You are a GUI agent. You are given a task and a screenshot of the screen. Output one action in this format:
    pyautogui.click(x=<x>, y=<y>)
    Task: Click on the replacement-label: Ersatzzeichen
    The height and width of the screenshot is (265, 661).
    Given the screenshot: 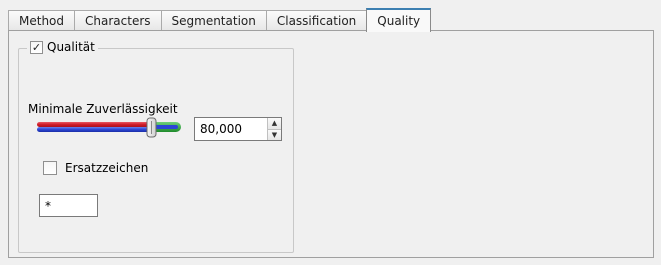 What is the action you would take?
    pyautogui.click(x=107, y=168)
    